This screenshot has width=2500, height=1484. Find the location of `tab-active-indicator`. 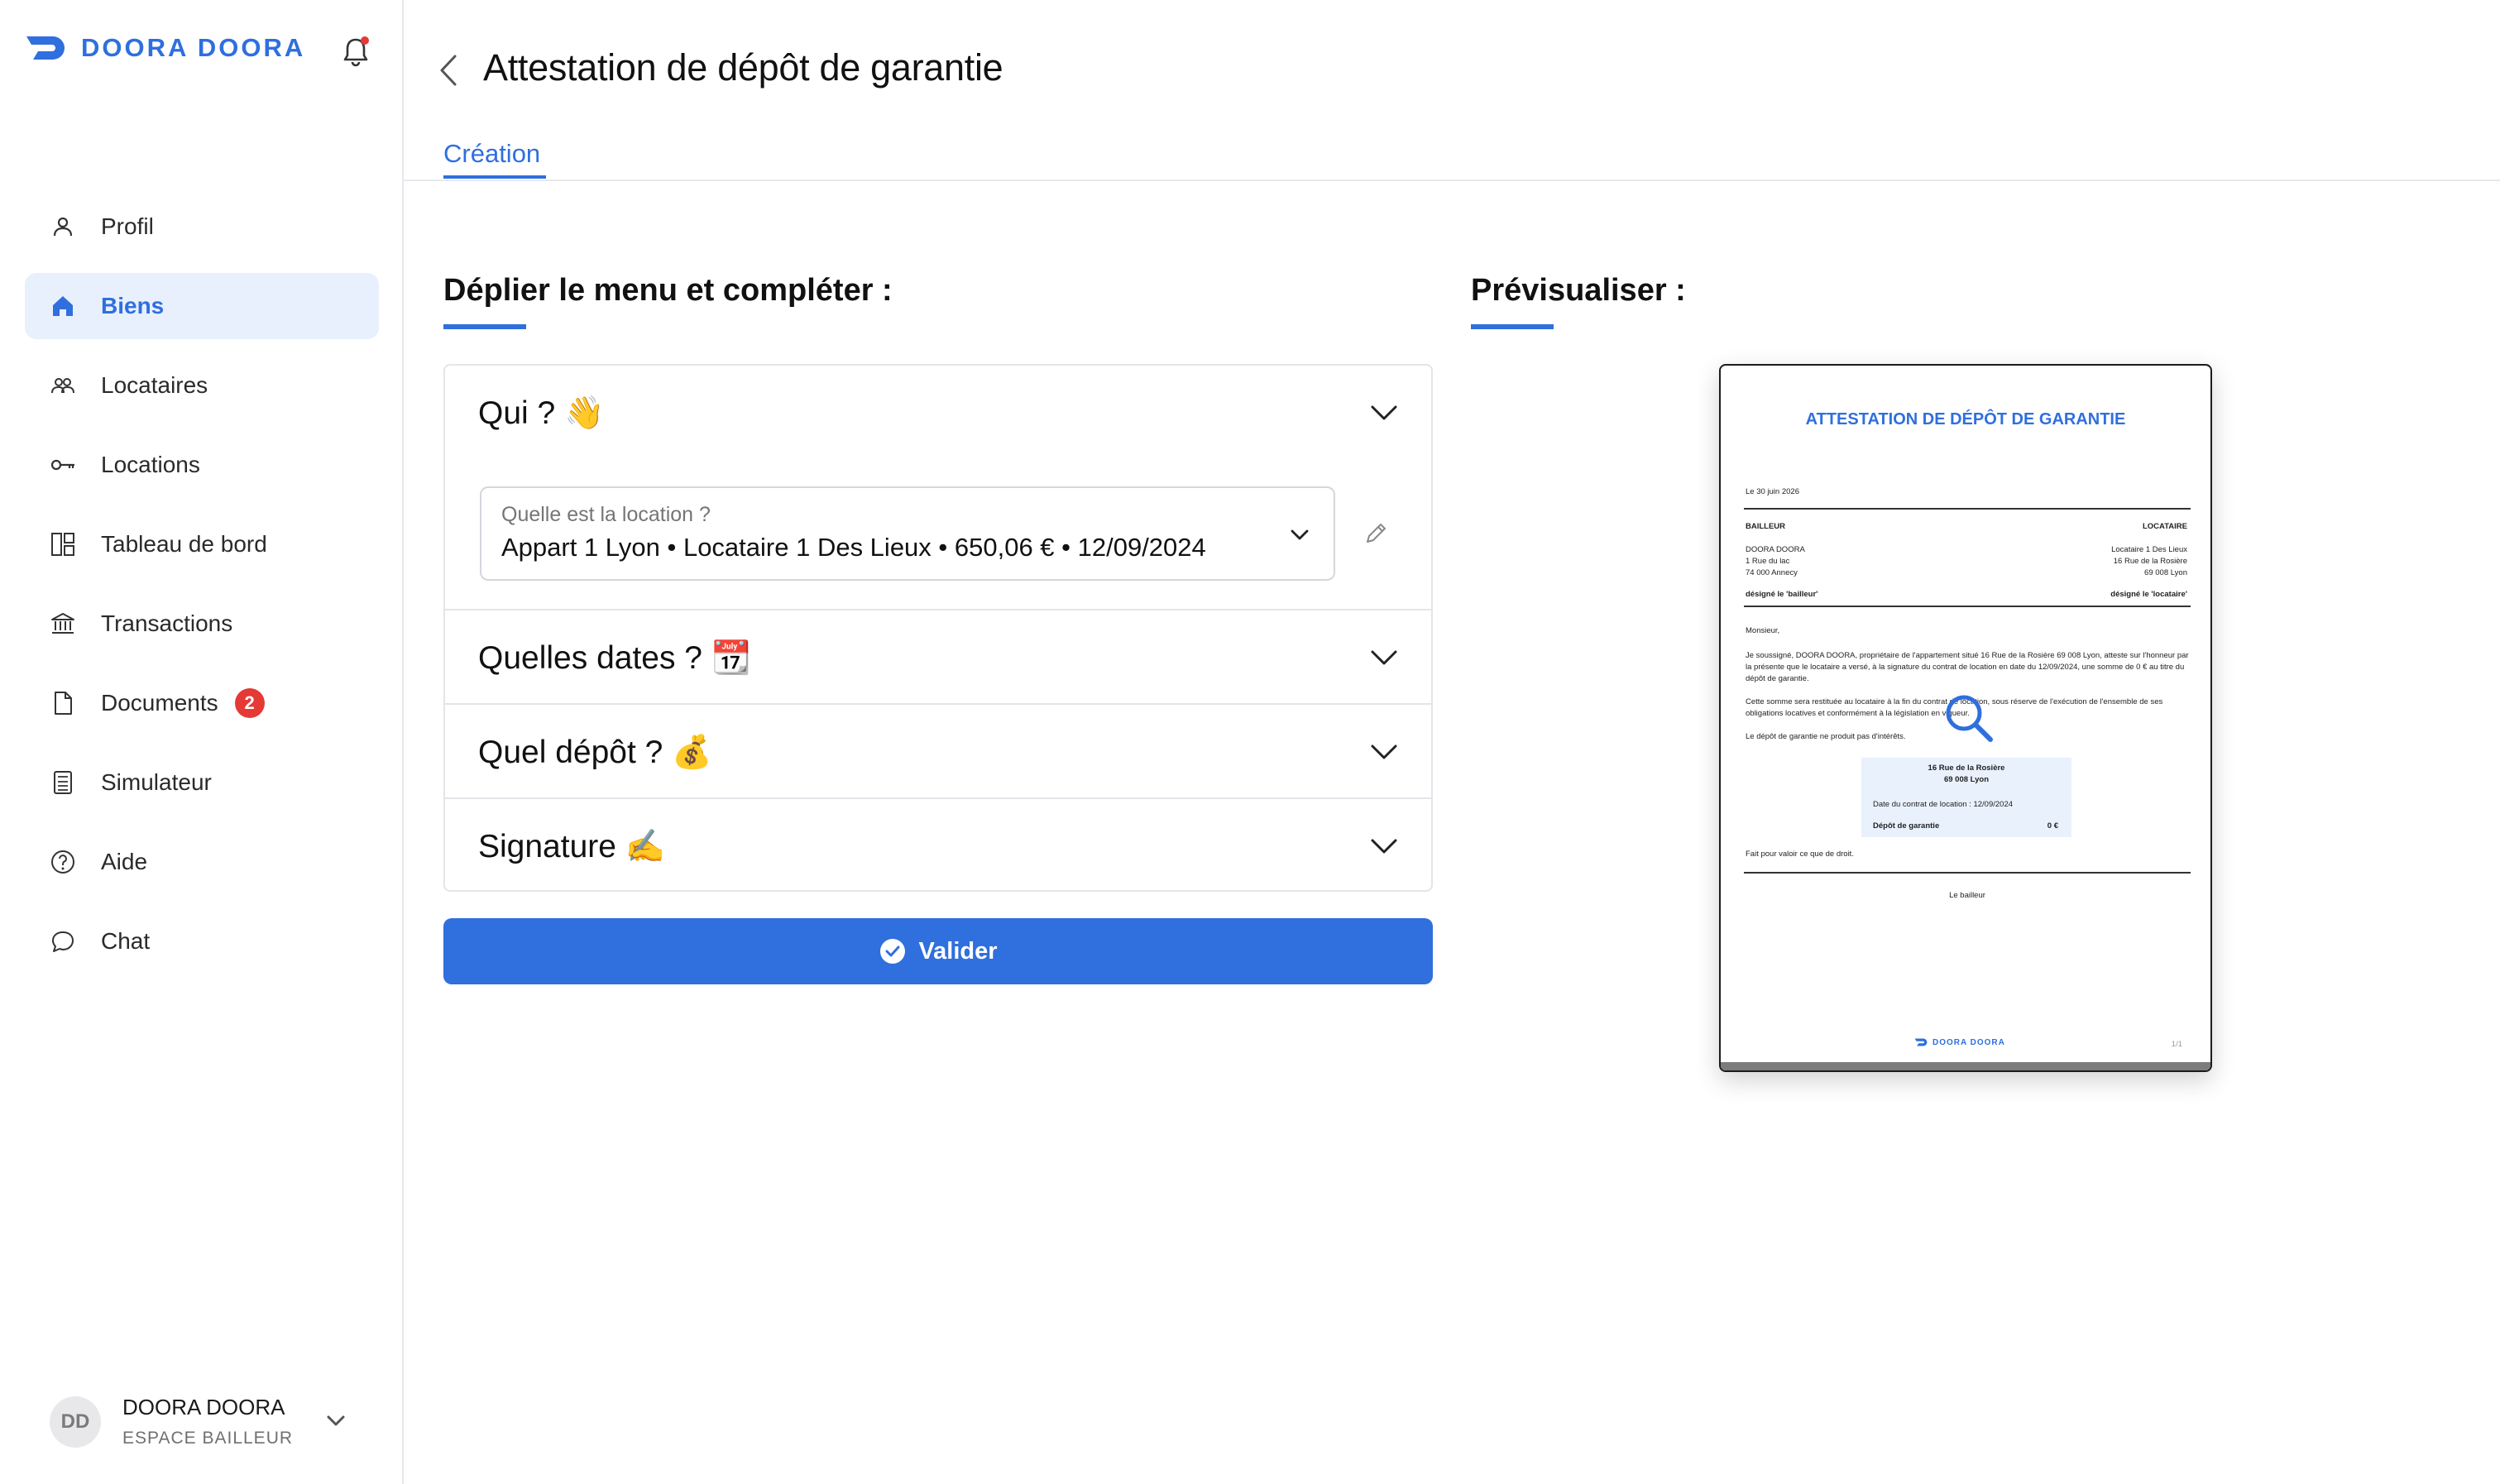

tab-active-indicator is located at coordinates (494, 177).